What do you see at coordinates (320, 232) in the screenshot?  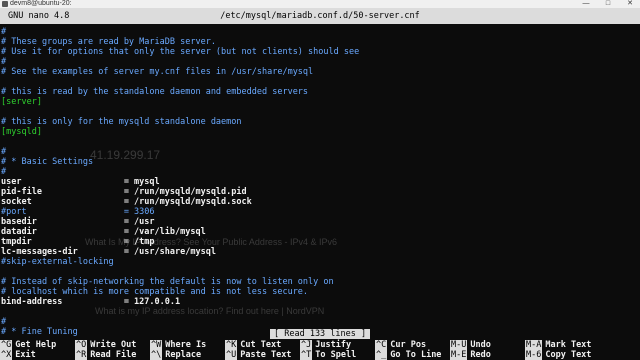 I see `editor-line: datadir = /var/lib/mysql` at bounding box center [320, 232].